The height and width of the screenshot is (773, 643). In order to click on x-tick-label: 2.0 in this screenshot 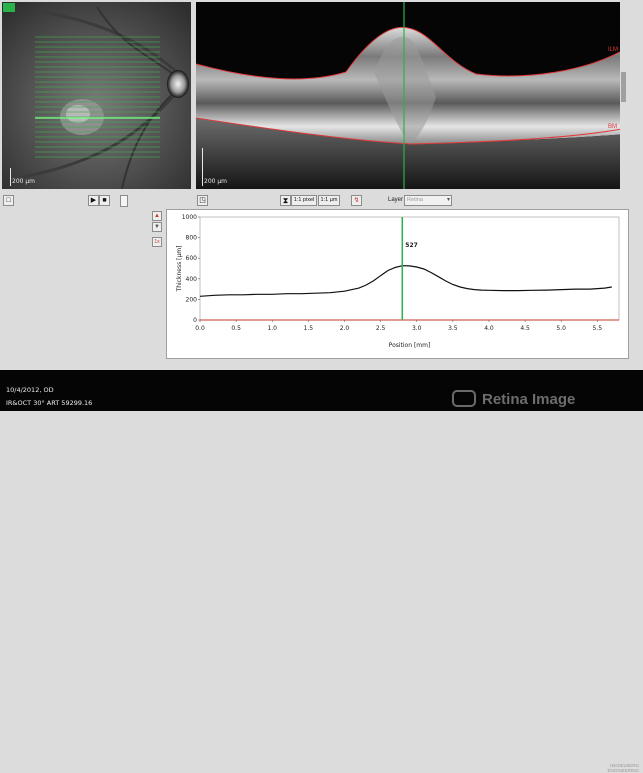, I will do `click(345, 328)`.